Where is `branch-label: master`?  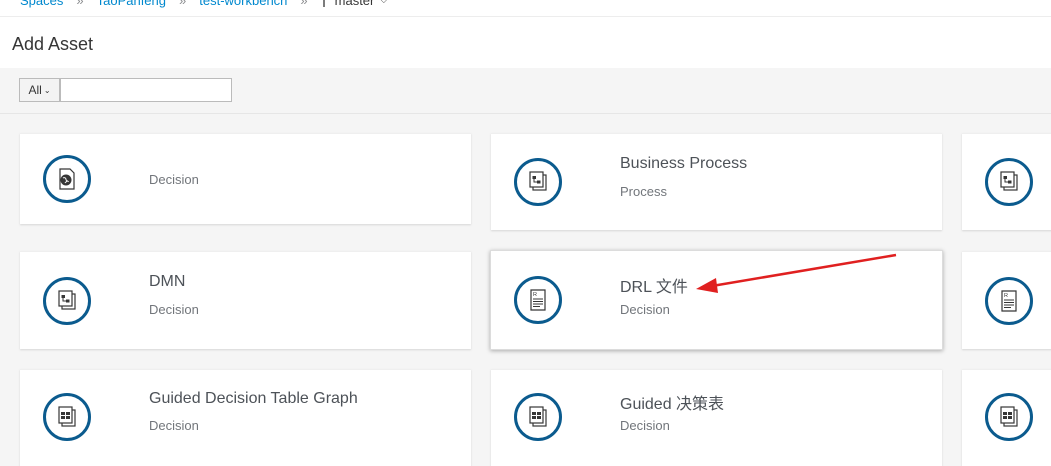
branch-label: master is located at coordinates (354, 4).